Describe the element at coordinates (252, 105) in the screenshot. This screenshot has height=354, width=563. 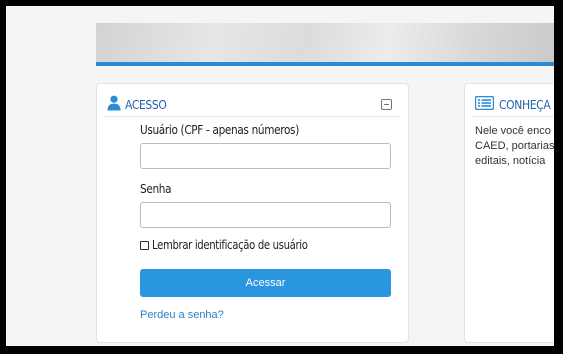
I see `access-card-header: ACESSO` at that location.